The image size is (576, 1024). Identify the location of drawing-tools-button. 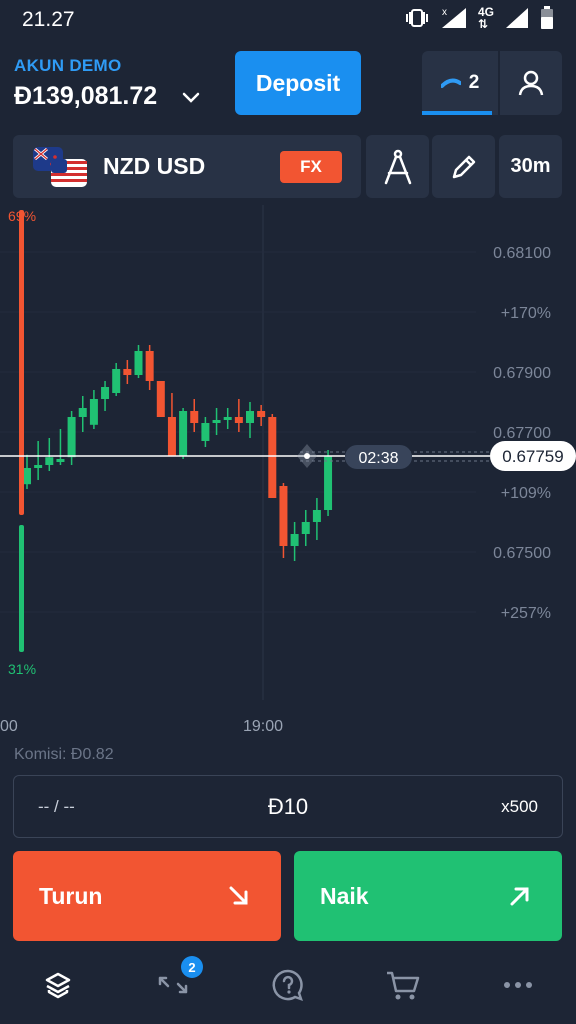
(397, 166).